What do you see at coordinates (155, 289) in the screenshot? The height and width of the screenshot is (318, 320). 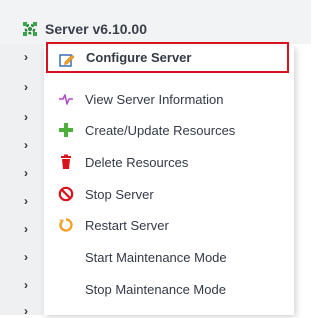 I see `menu-item-label: Stop Maintenance Mode` at bounding box center [155, 289].